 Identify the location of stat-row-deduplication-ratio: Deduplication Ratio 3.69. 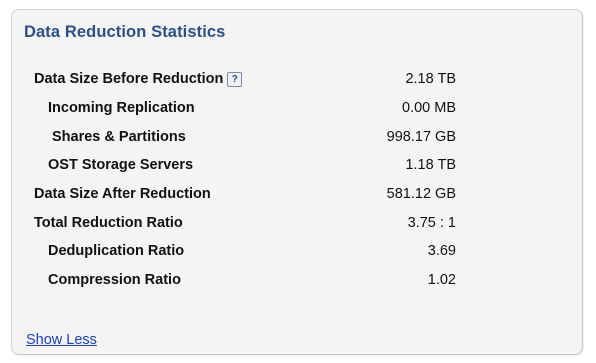
(297, 251).